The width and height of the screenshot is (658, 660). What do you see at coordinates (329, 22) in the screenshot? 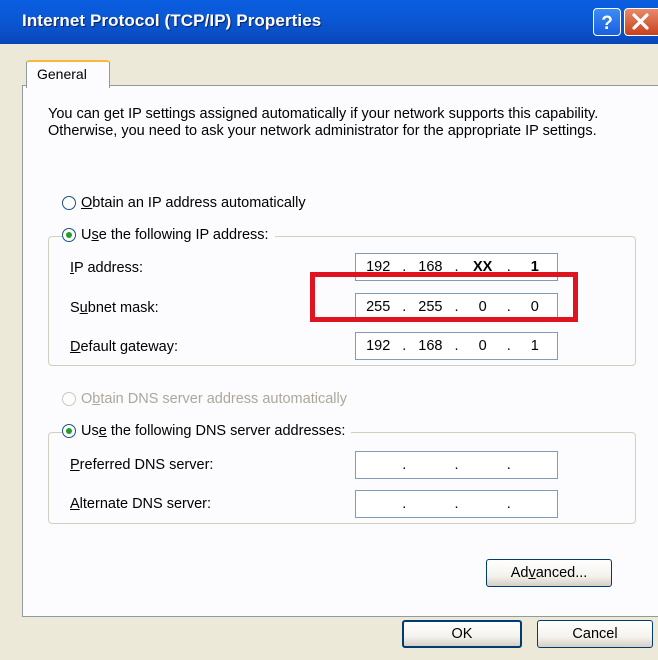
I see `title-bar: Internet Protocol (TCP/IP) Properties ?` at bounding box center [329, 22].